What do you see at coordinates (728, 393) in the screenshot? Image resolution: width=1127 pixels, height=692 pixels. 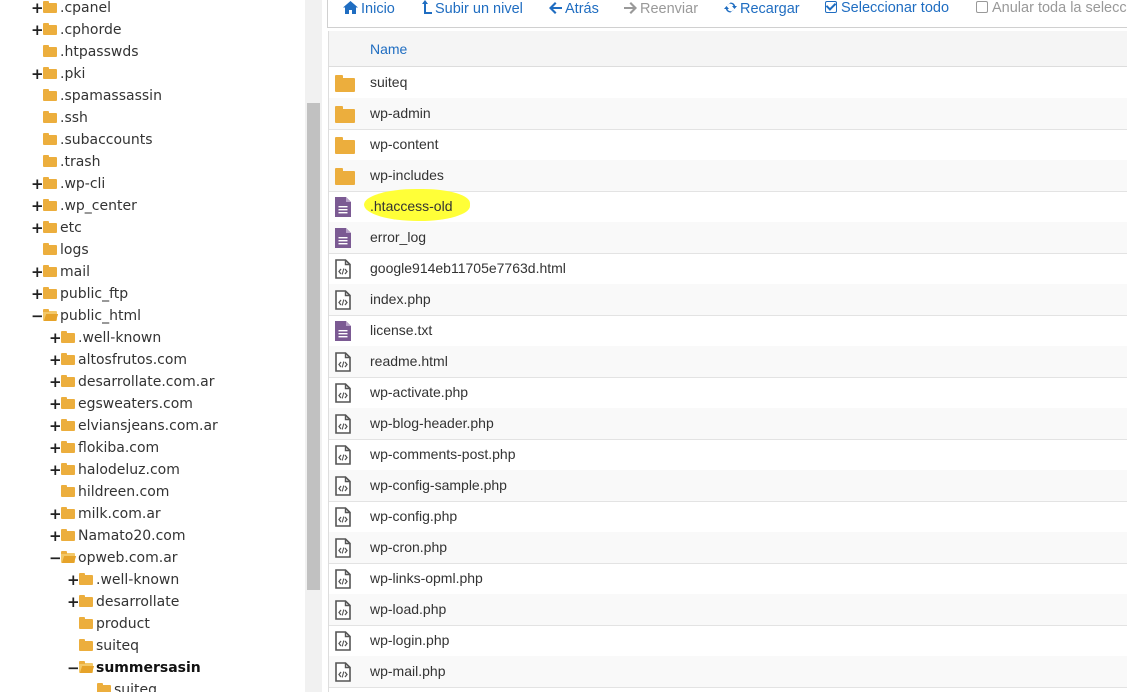 I see `file-row: wp-activate.php` at bounding box center [728, 393].